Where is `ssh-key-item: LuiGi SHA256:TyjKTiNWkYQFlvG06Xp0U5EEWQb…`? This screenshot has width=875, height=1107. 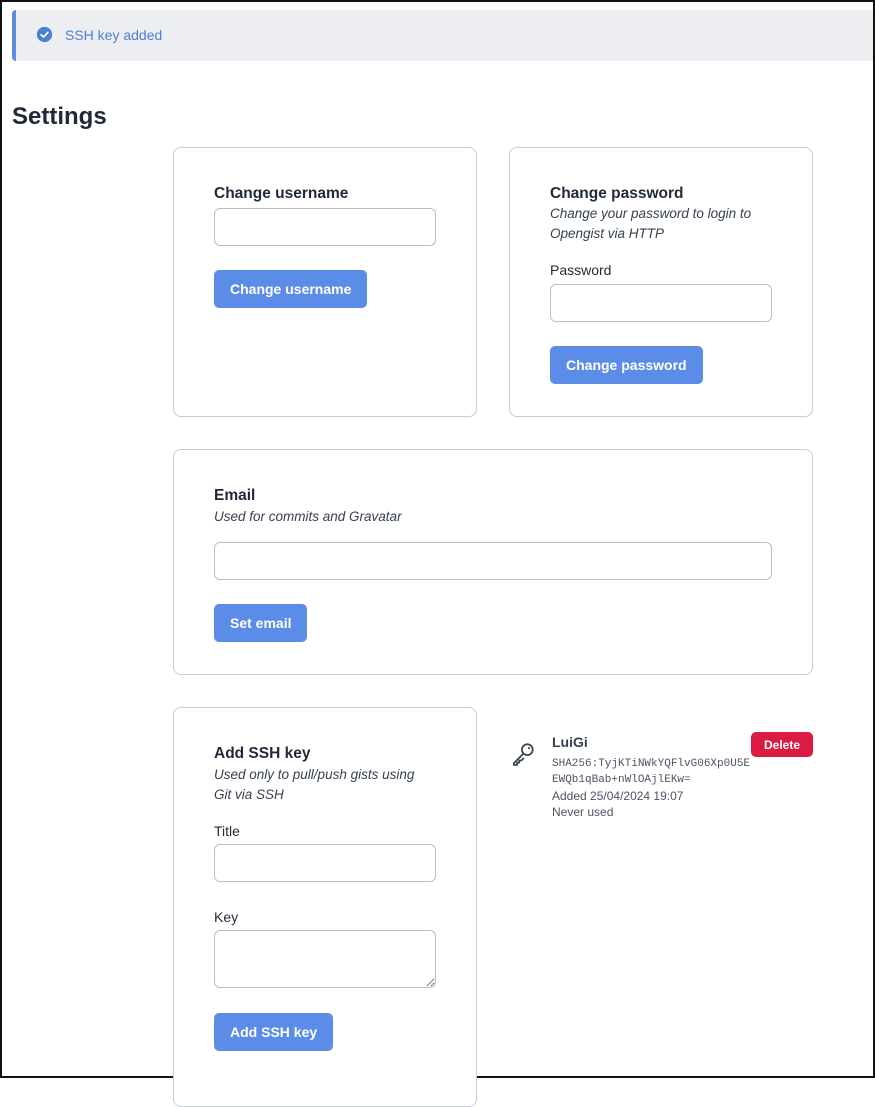 ssh-key-item: LuiGi SHA256:TyjKTiNWkYQFlvG06Xp0U5EEWQb… is located at coordinates (663, 781).